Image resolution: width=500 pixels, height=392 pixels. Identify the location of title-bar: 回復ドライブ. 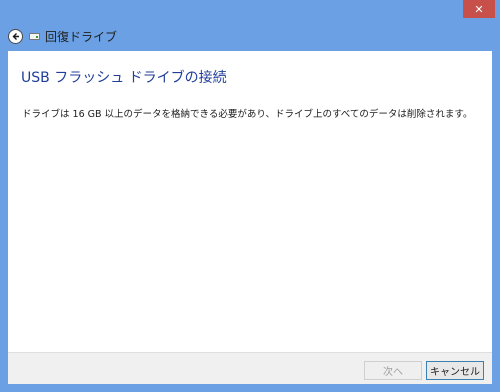
(250, 36).